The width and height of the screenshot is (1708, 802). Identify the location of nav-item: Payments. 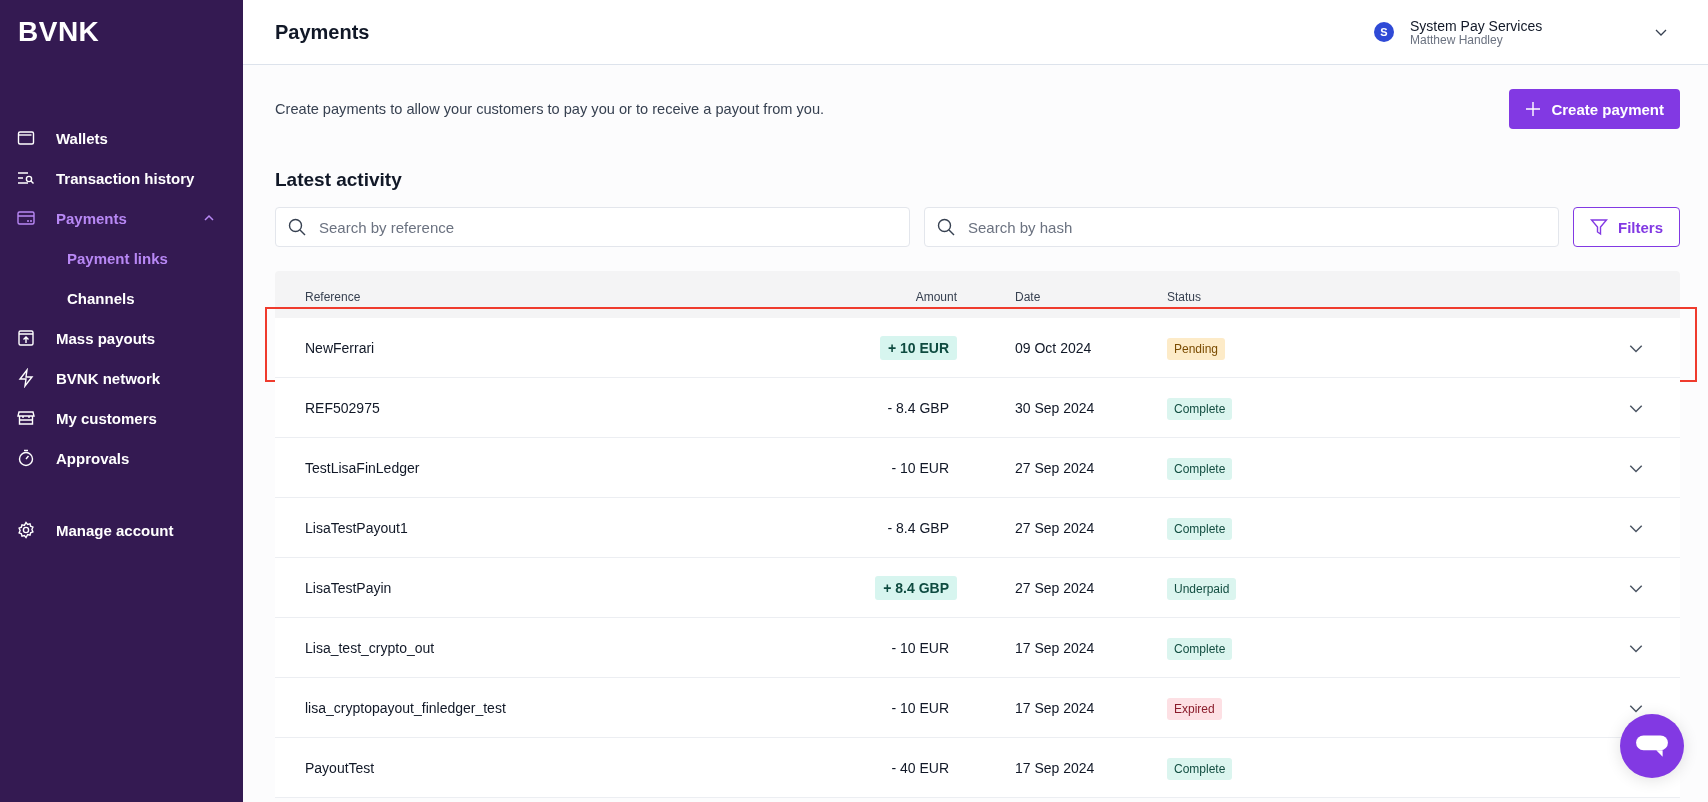
(121, 218).